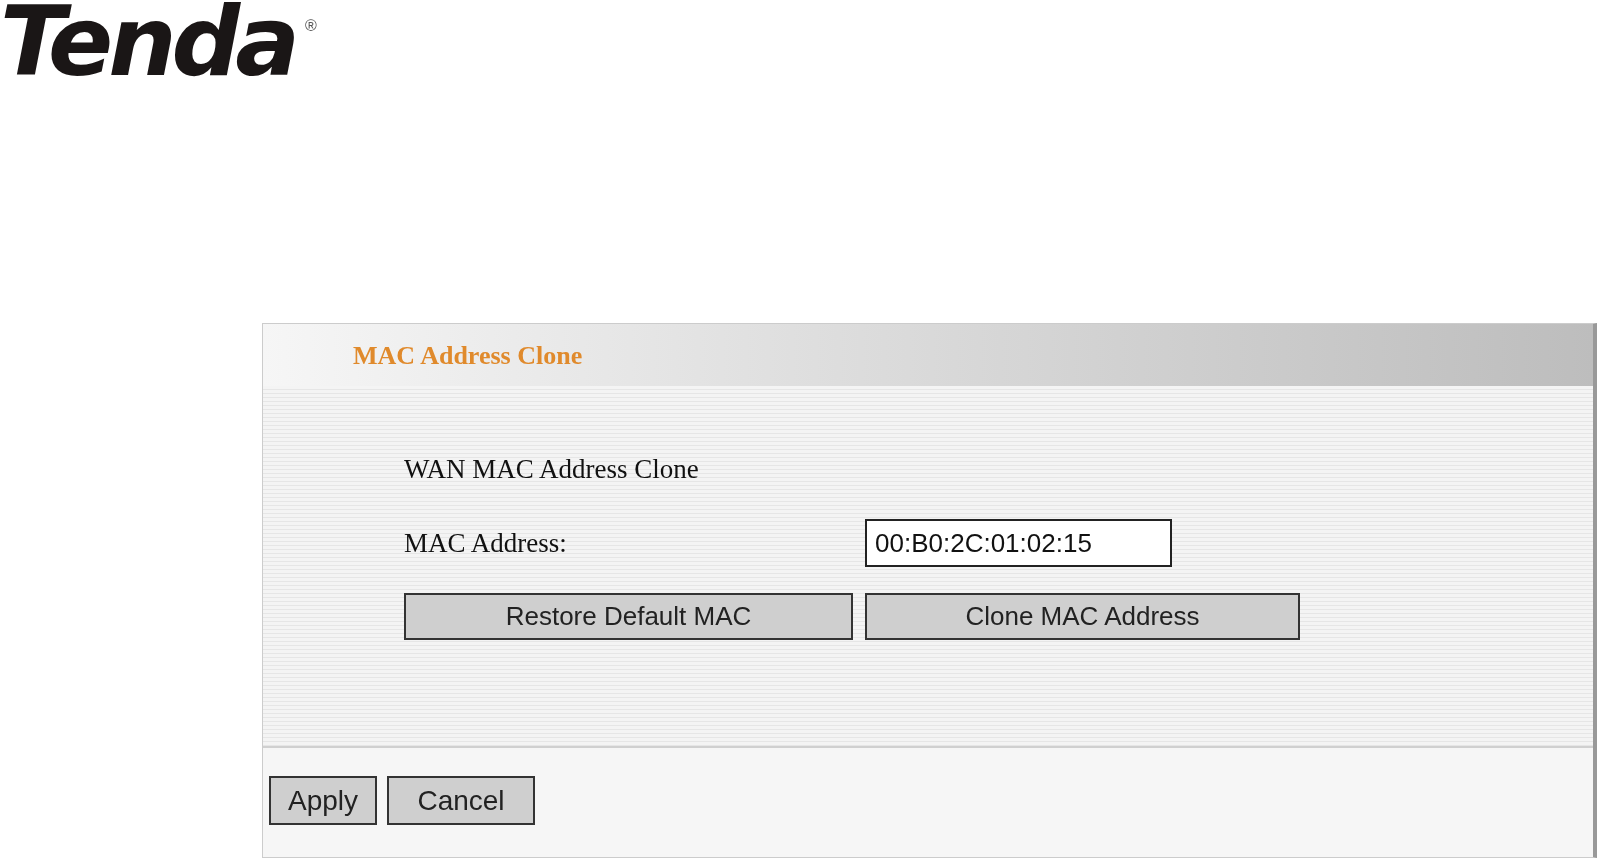 The image size is (1602, 859). Describe the element at coordinates (1082, 616) in the screenshot. I see `clone-mac-address-button: Clone MAC Address` at that location.